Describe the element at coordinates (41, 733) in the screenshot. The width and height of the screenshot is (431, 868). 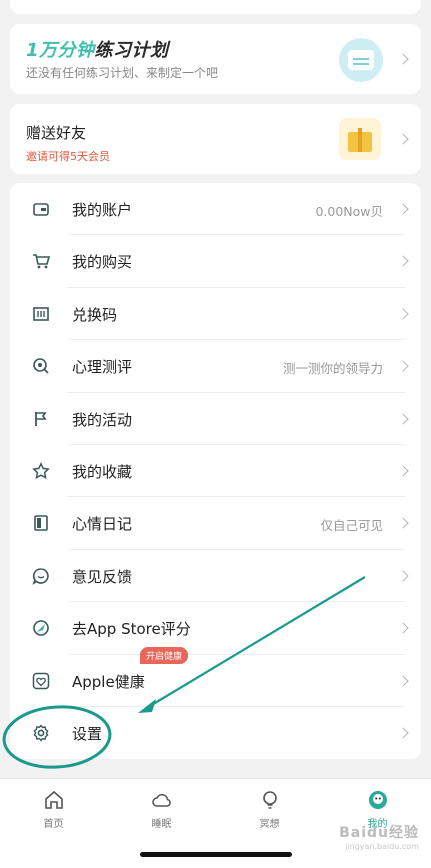
I see `gear-icon` at that location.